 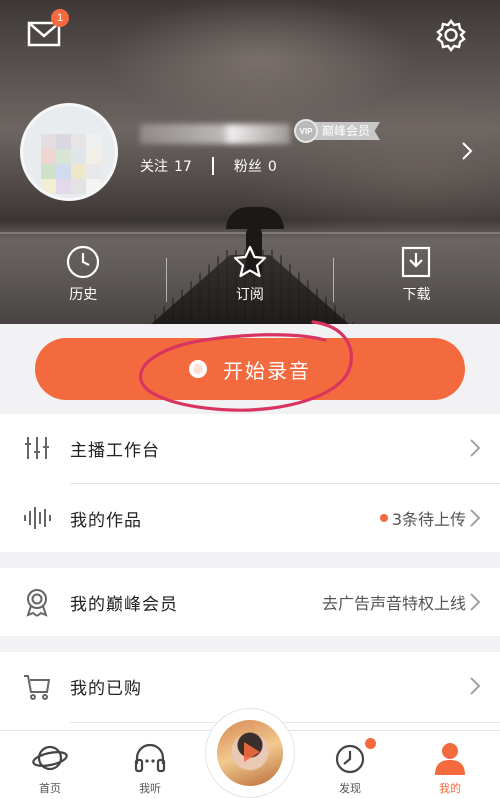 What do you see at coordinates (150, 758) in the screenshot?
I see `headphones-icon` at bounding box center [150, 758].